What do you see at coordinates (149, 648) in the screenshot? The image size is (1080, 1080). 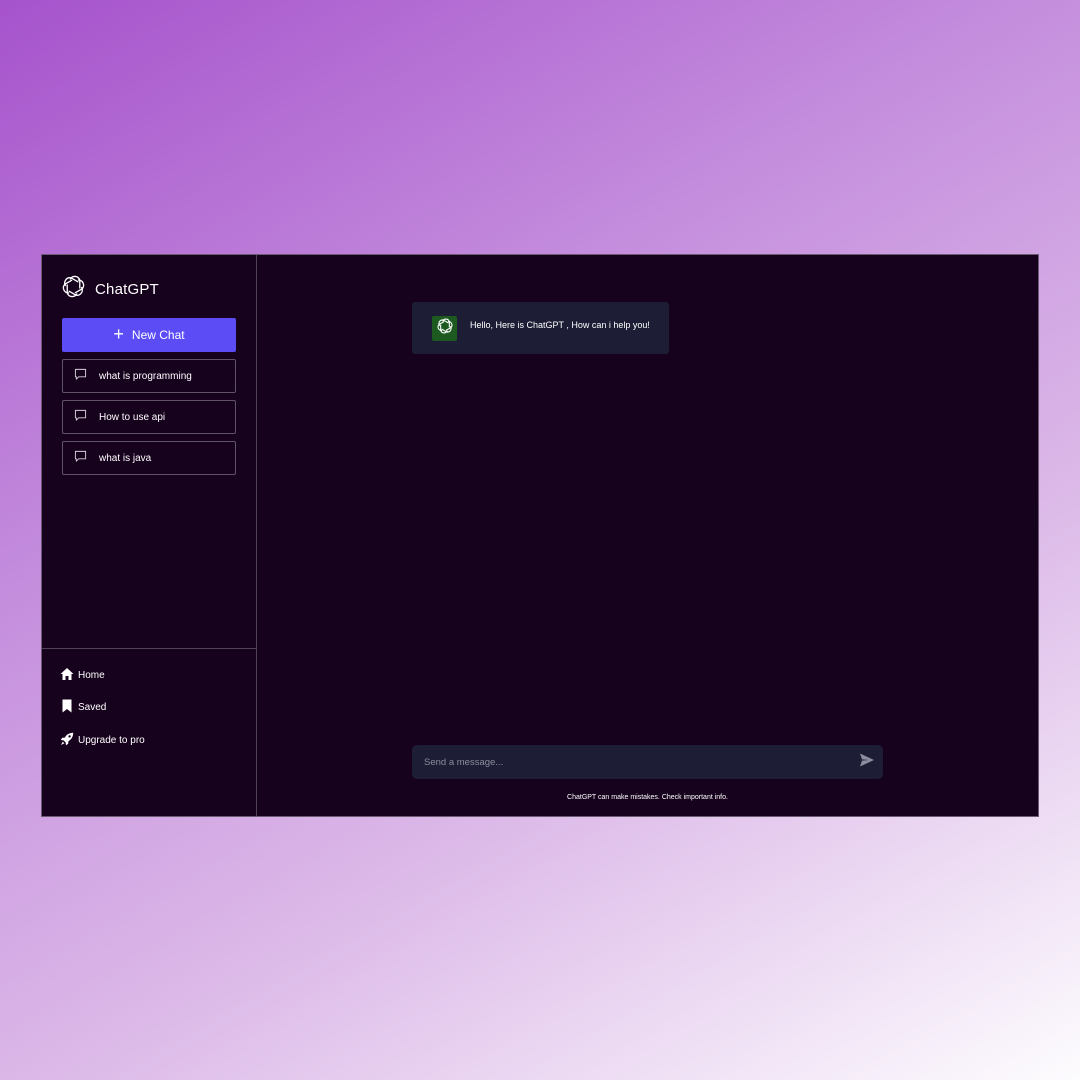 I see `sidebar-divider` at bounding box center [149, 648].